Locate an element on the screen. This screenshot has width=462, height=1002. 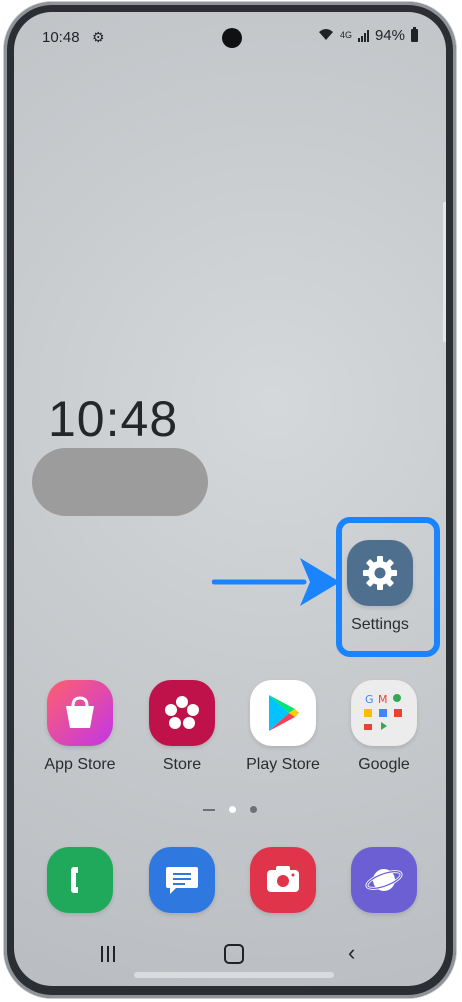
settings-app: Settings is located at coordinates (380, 587).